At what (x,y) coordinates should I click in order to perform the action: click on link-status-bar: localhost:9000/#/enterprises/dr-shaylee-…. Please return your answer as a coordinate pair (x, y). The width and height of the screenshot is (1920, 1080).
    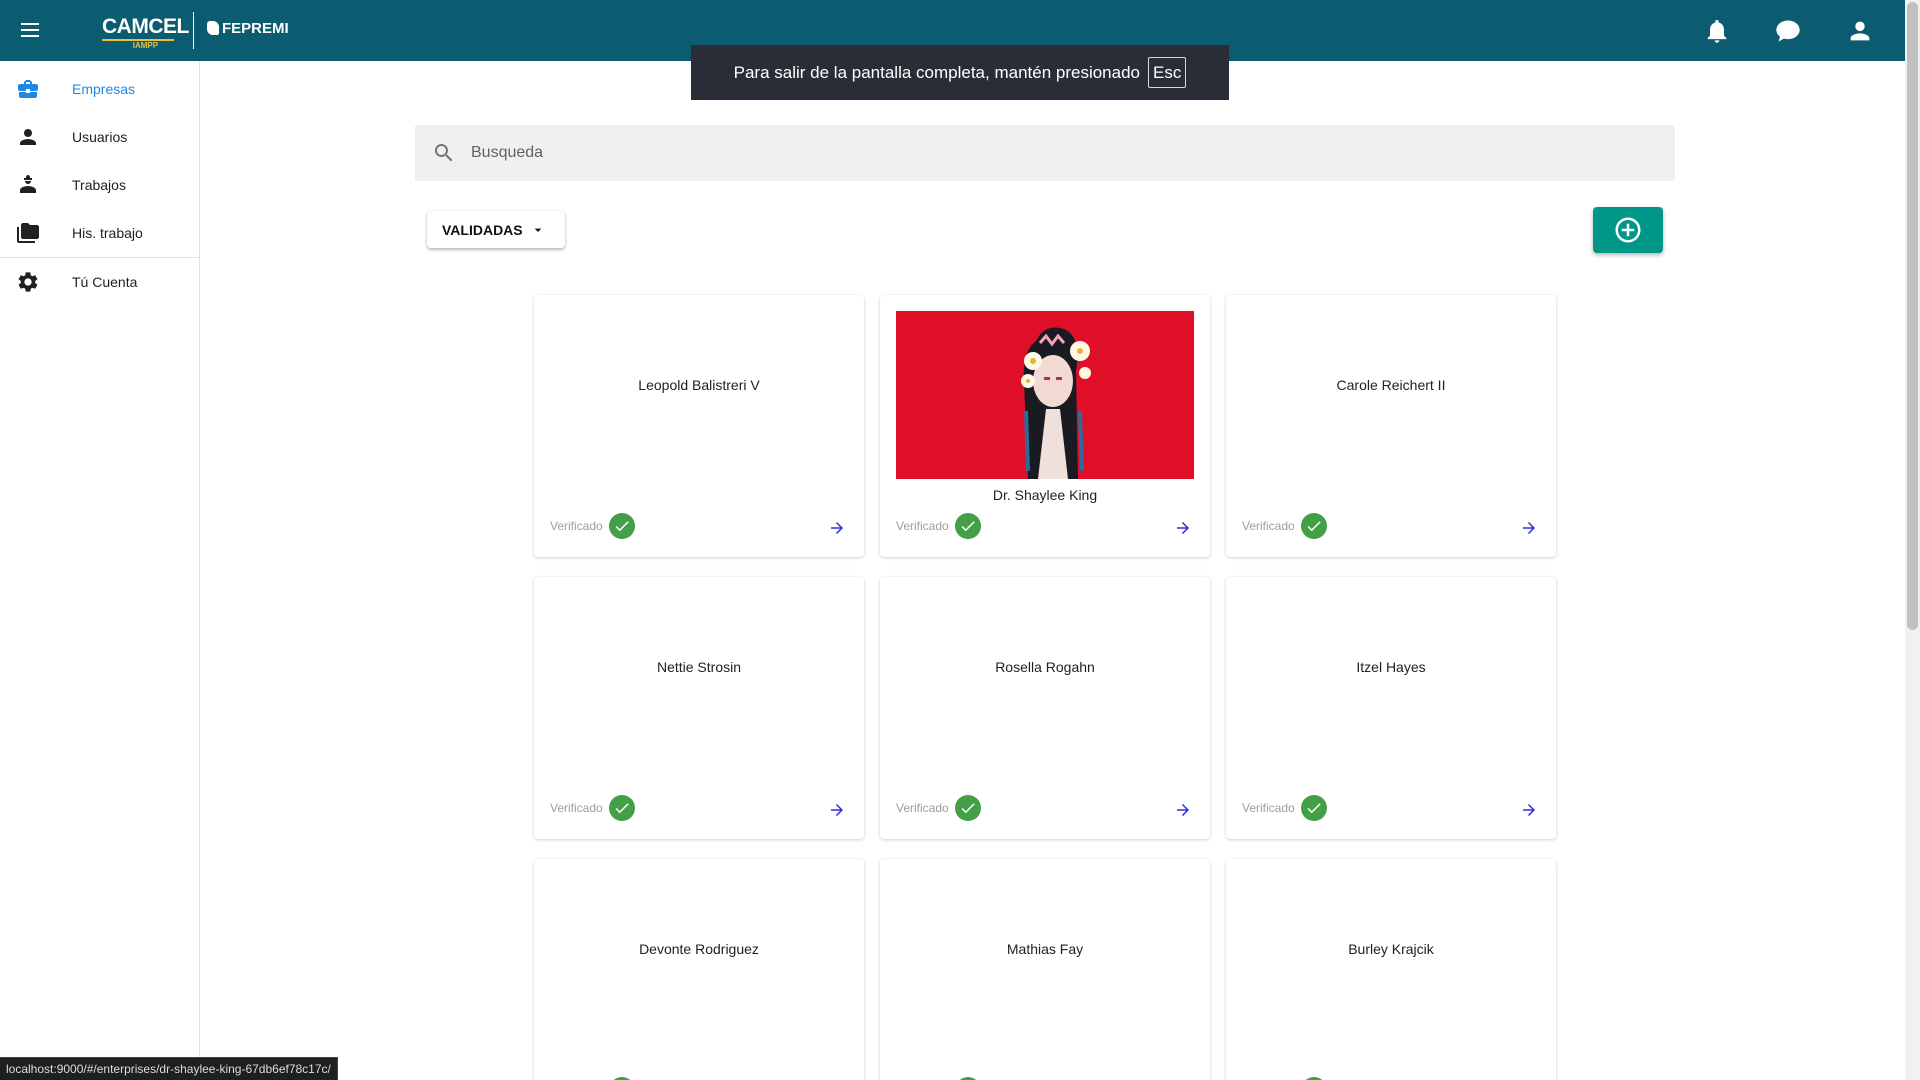
    Looking at the image, I should click on (169, 1068).